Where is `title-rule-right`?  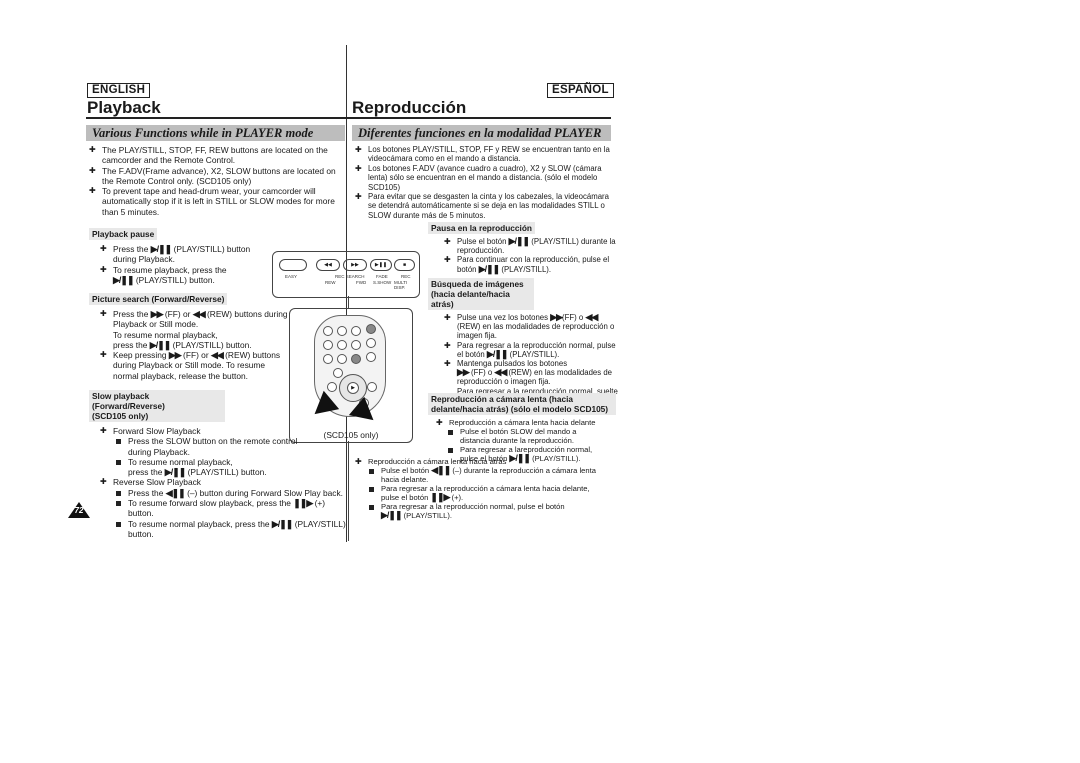
title-rule-right is located at coordinates (478, 118).